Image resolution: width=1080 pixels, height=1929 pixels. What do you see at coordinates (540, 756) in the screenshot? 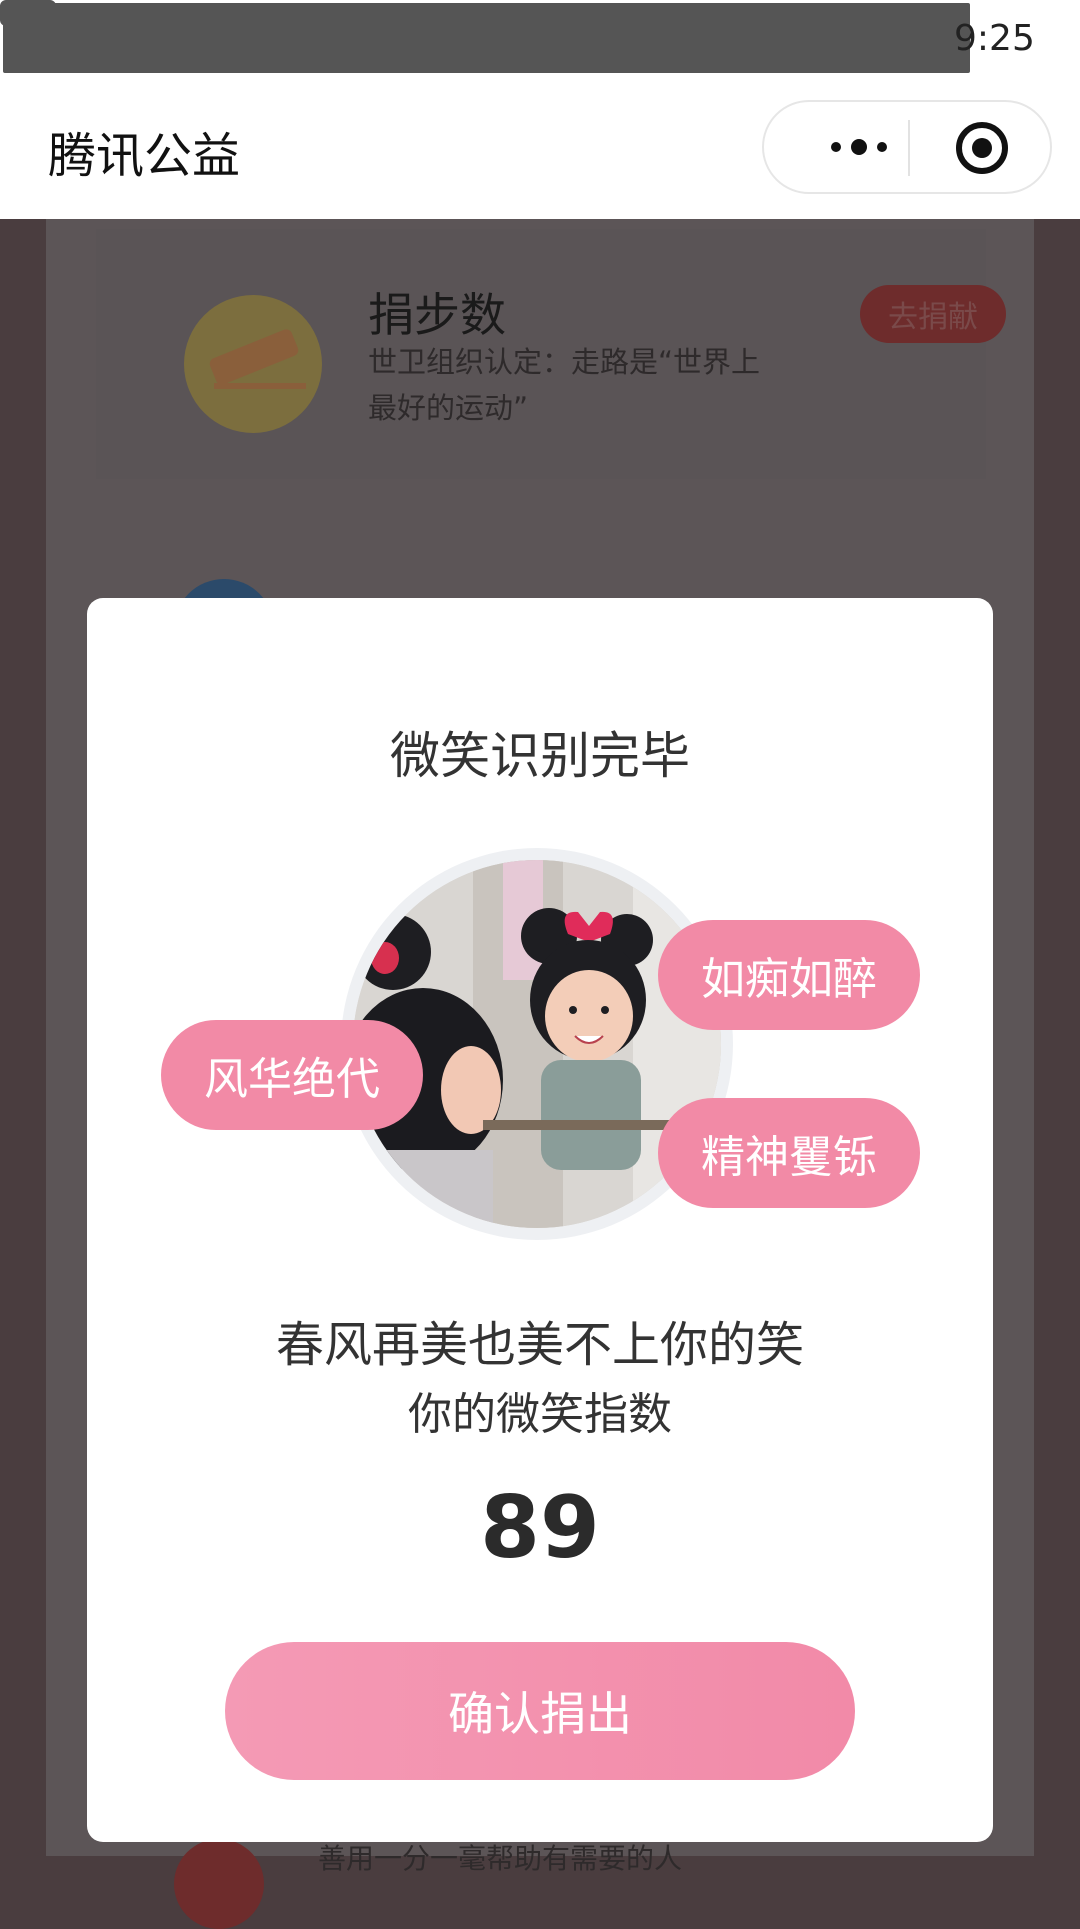
I see `modal-title: 微笑识别完毕` at bounding box center [540, 756].